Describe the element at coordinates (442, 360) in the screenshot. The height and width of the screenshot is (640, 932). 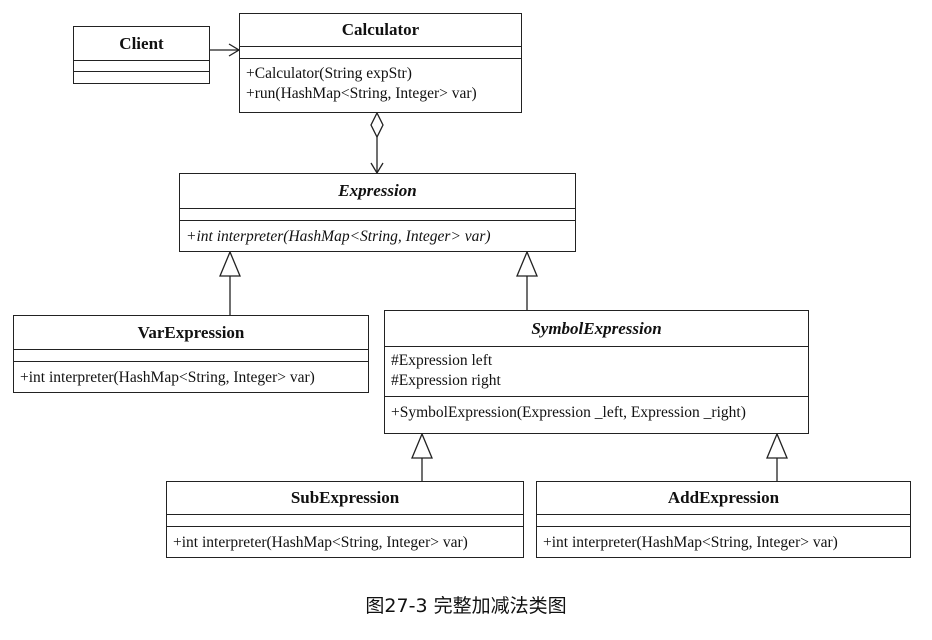
I see `attribute: #Expression left` at that location.